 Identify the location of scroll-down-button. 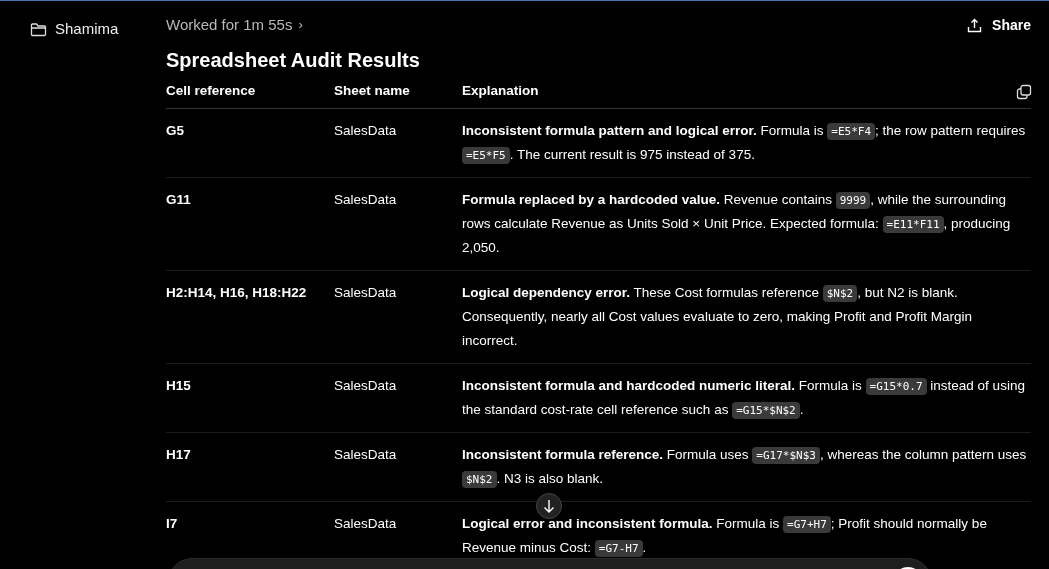
(549, 506).